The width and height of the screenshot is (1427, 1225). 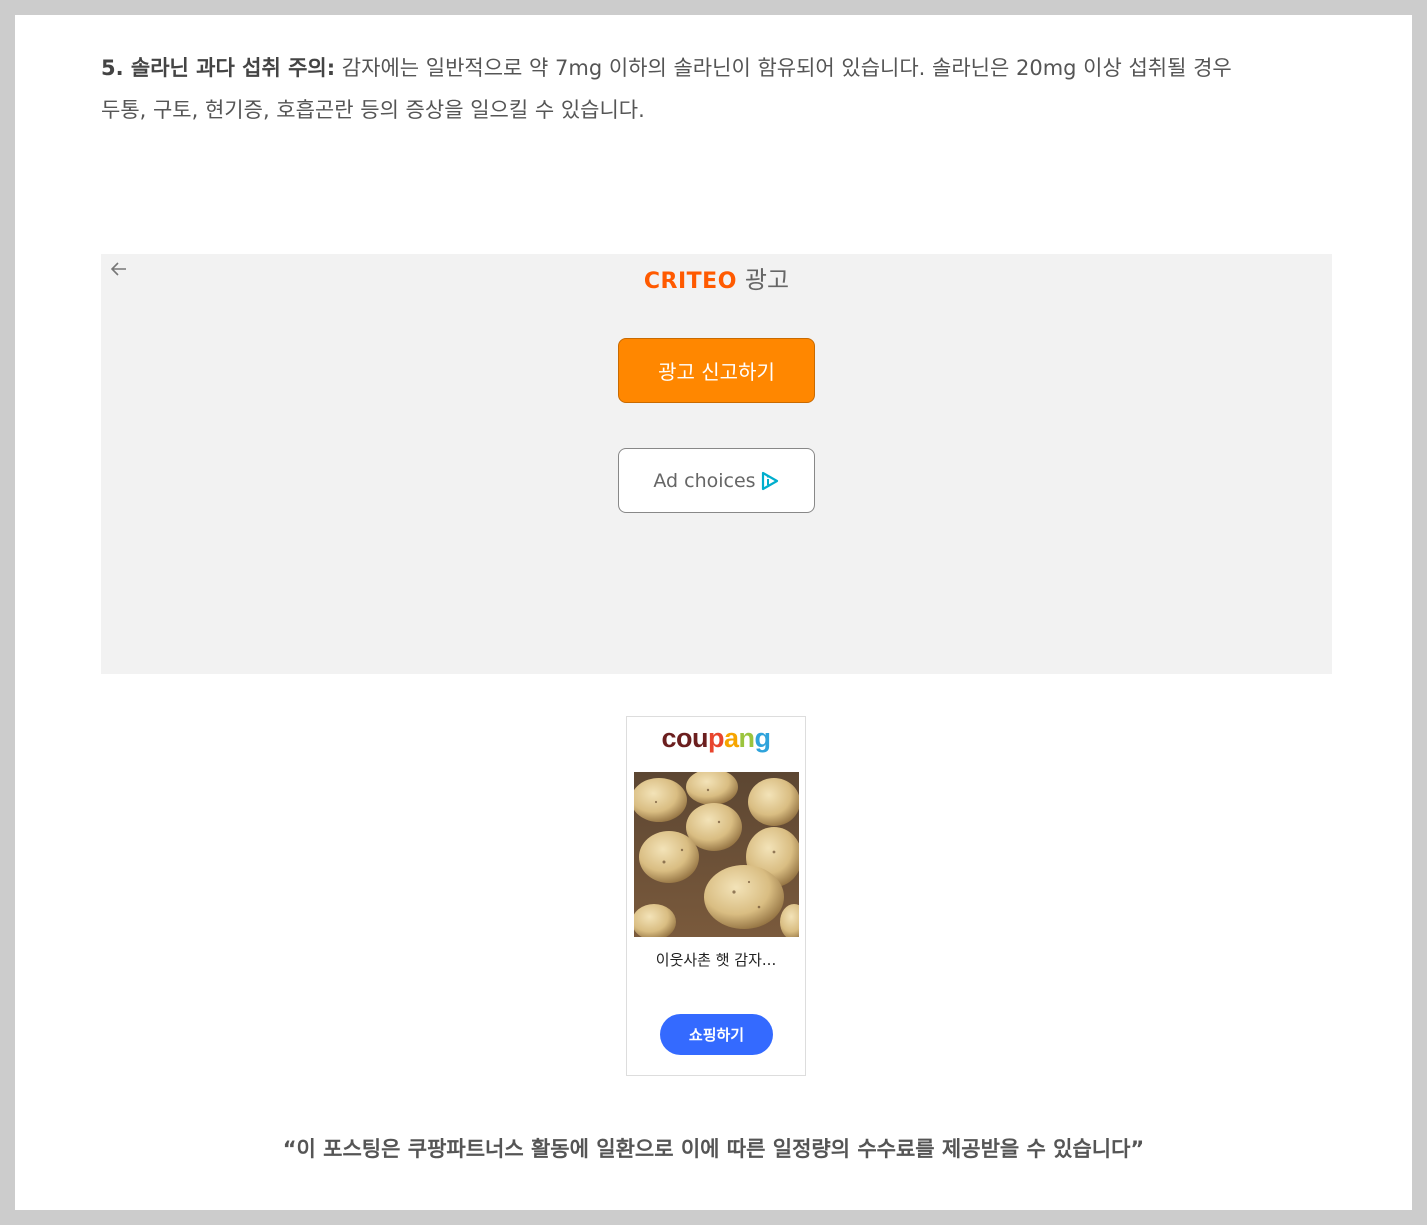 What do you see at coordinates (668, 738) in the screenshot?
I see `coupang-logo-letter: c` at bounding box center [668, 738].